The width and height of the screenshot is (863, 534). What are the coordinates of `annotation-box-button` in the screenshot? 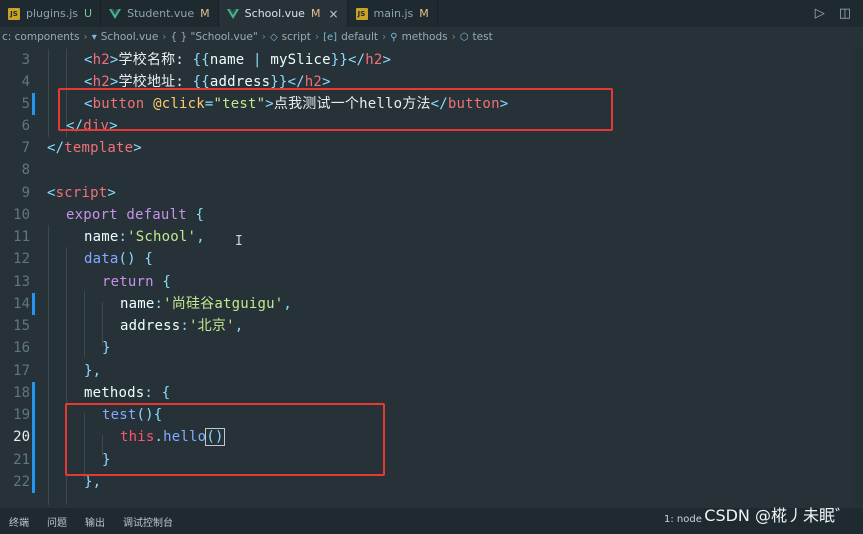 It's located at (335, 109).